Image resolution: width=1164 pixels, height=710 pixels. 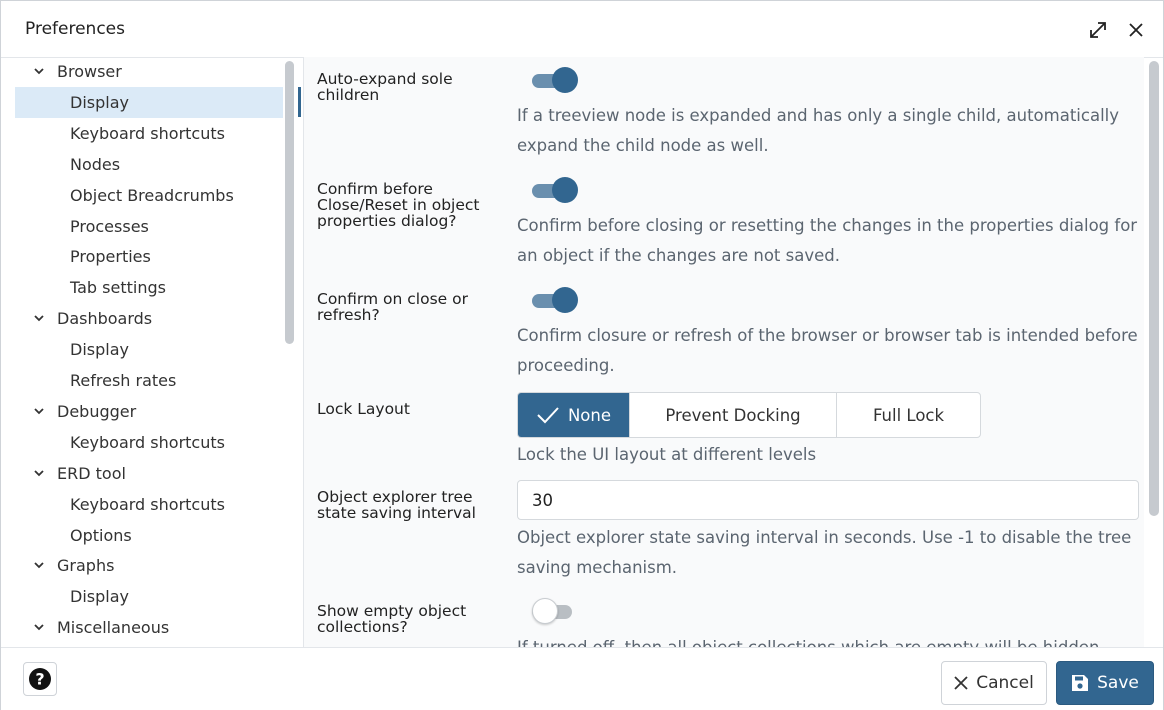 What do you see at coordinates (149, 473) in the screenshot?
I see `tree-group: ERD tool` at bounding box center [149, 473].